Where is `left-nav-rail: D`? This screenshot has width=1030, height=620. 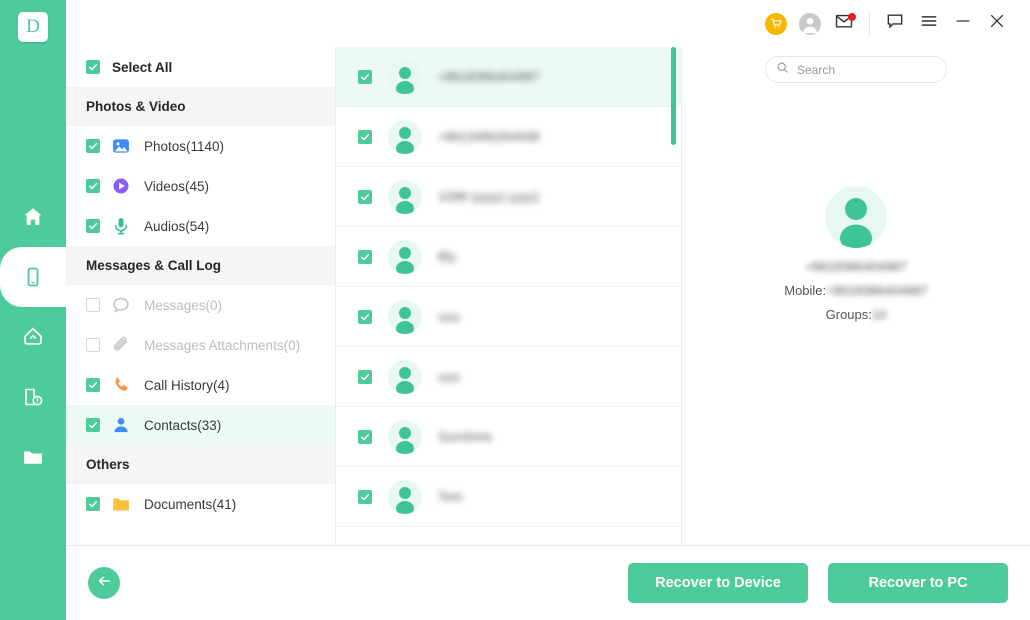 left-nav-rail: D is located at coordinates (33, 310).